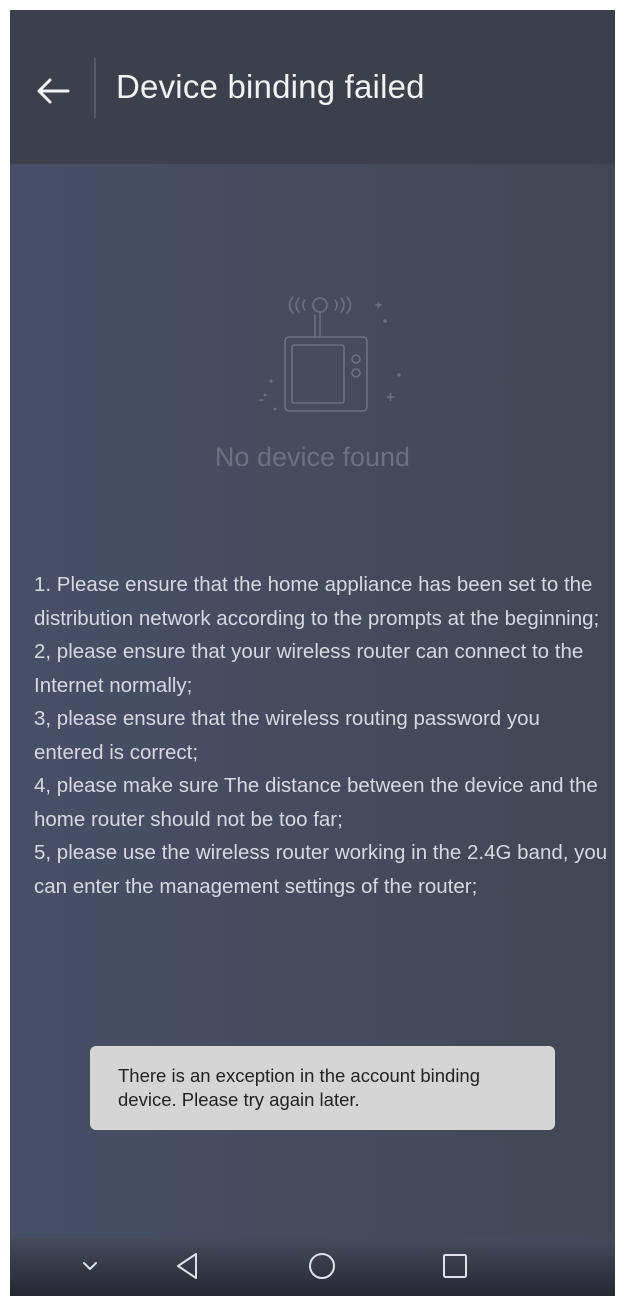 The height and width of the screenshot is (1303, 625). I want to click on back-triangle-icon, so click(187, 1266).